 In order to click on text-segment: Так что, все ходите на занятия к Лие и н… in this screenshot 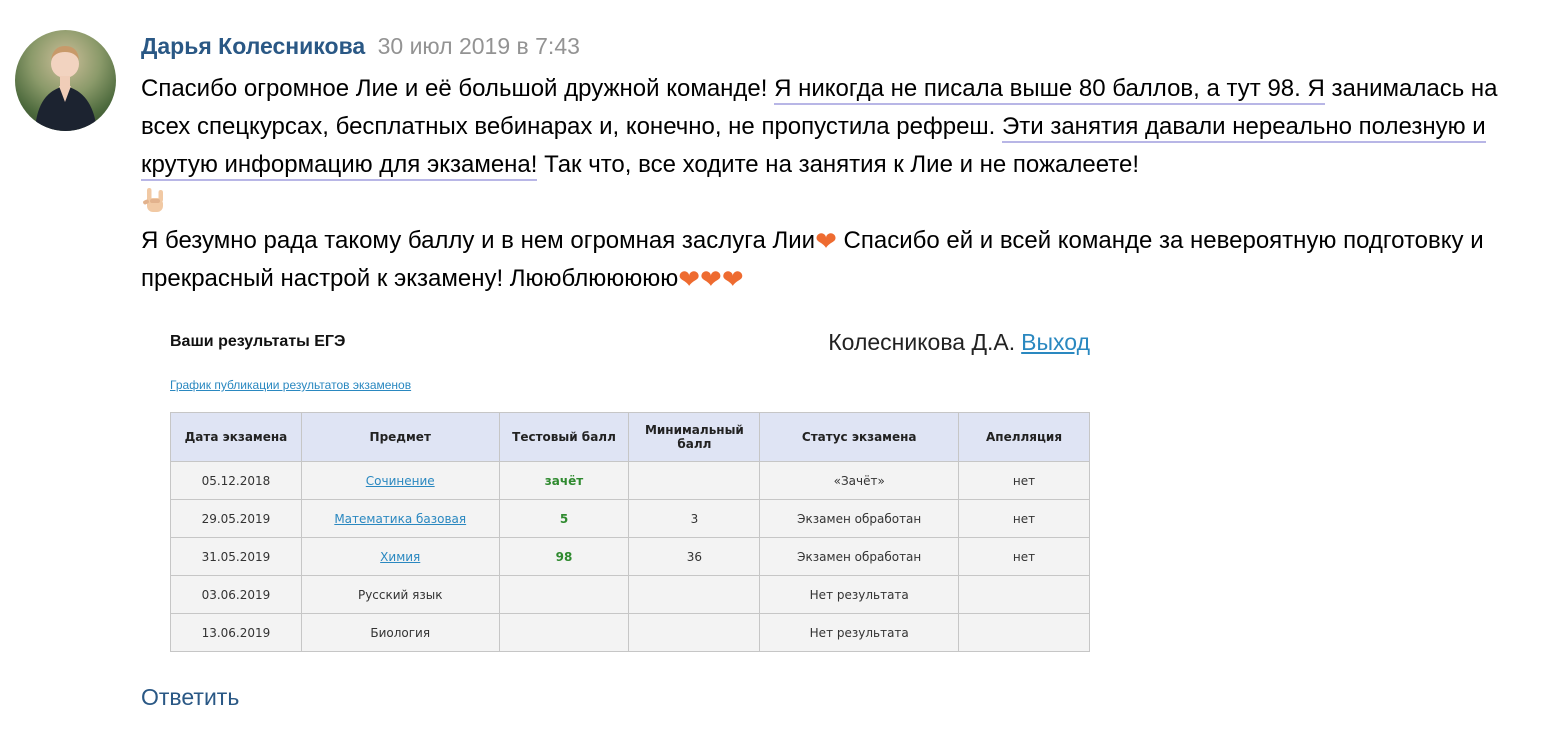, I will do `click(838, 164)`.